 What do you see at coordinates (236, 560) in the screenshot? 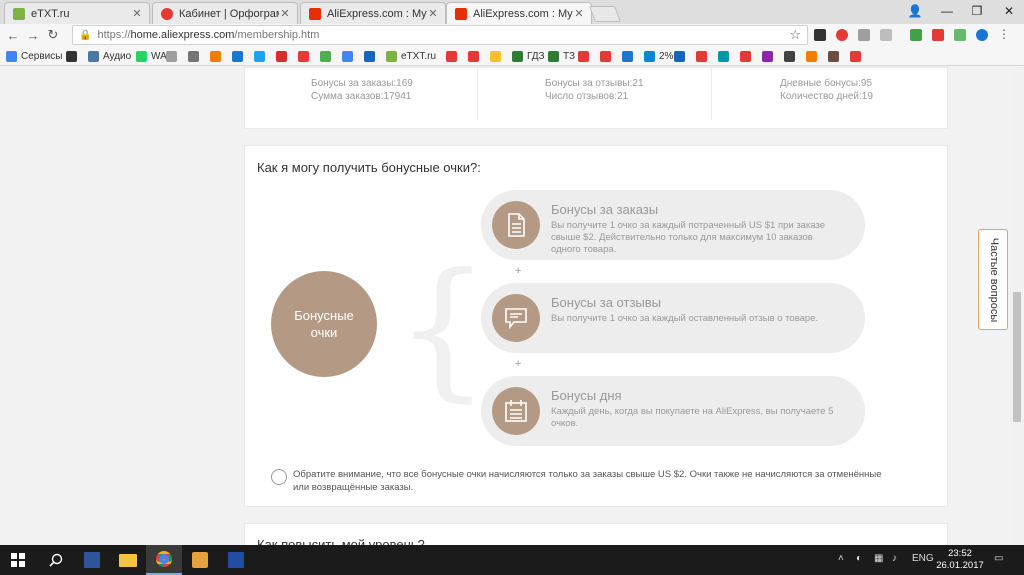
I see `app-icon` at bounding box center [236, 560].